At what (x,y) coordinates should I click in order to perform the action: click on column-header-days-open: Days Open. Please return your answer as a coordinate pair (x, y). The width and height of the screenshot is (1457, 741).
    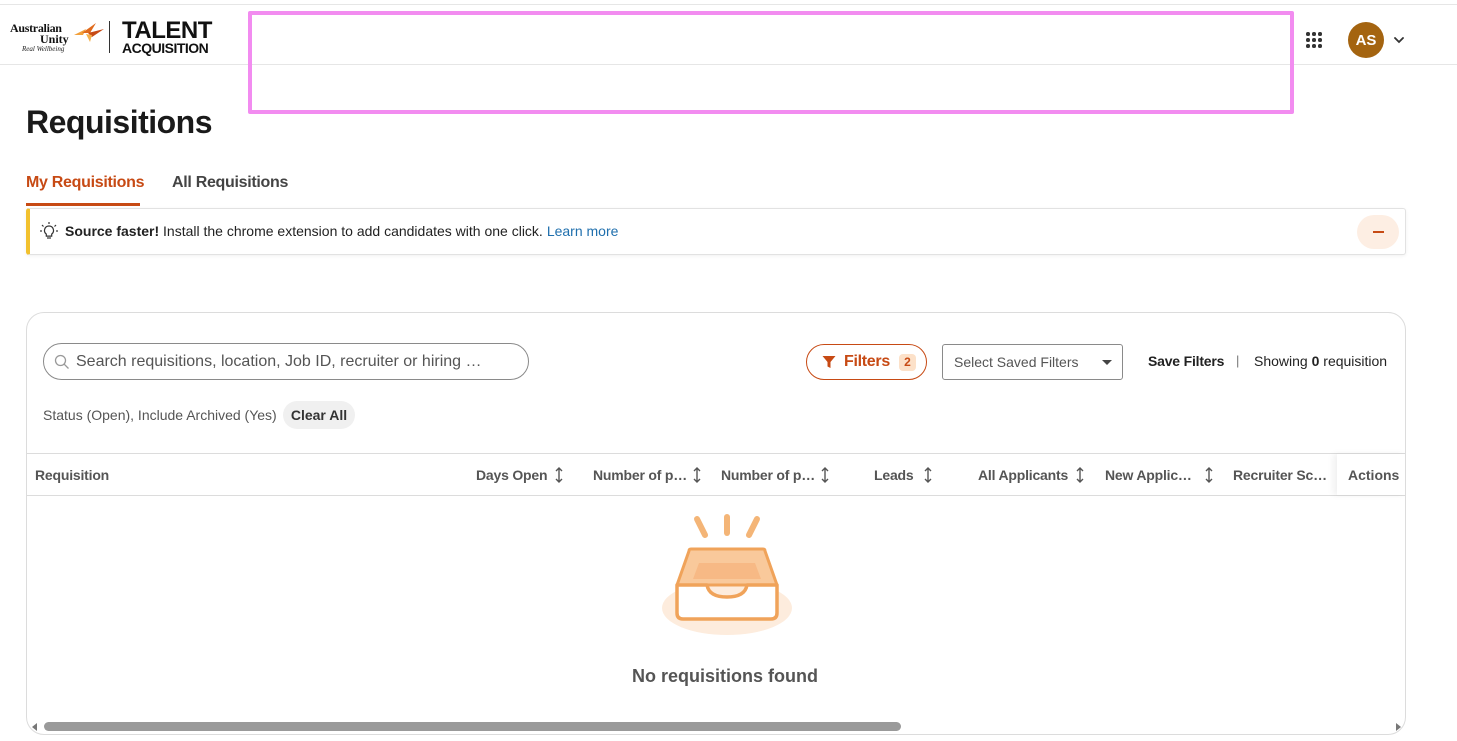
    Looking at the image, I should click on (512, 475).